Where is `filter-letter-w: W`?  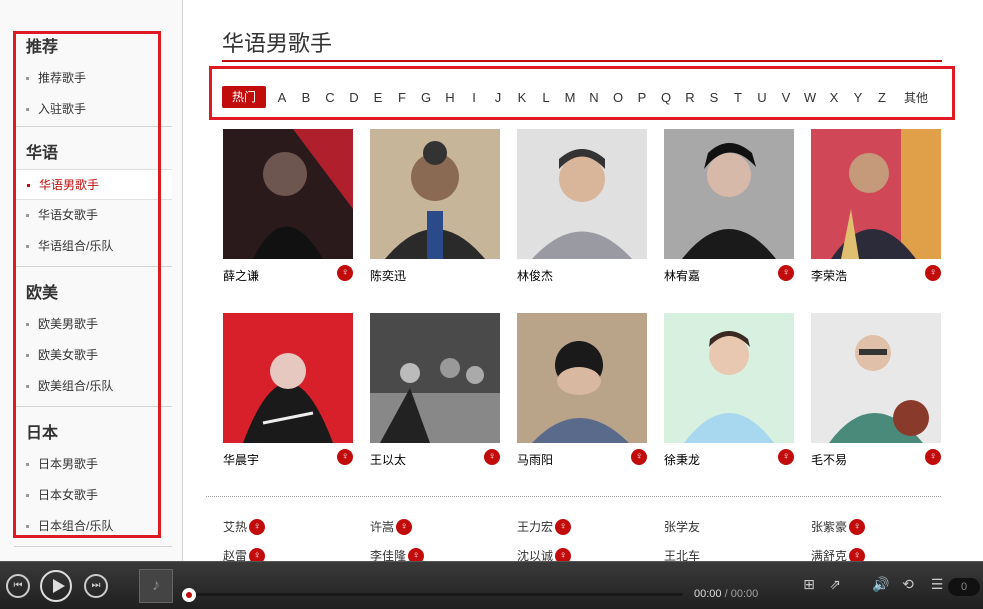
filter-letter-w: W is located at coordinates (810, 97).